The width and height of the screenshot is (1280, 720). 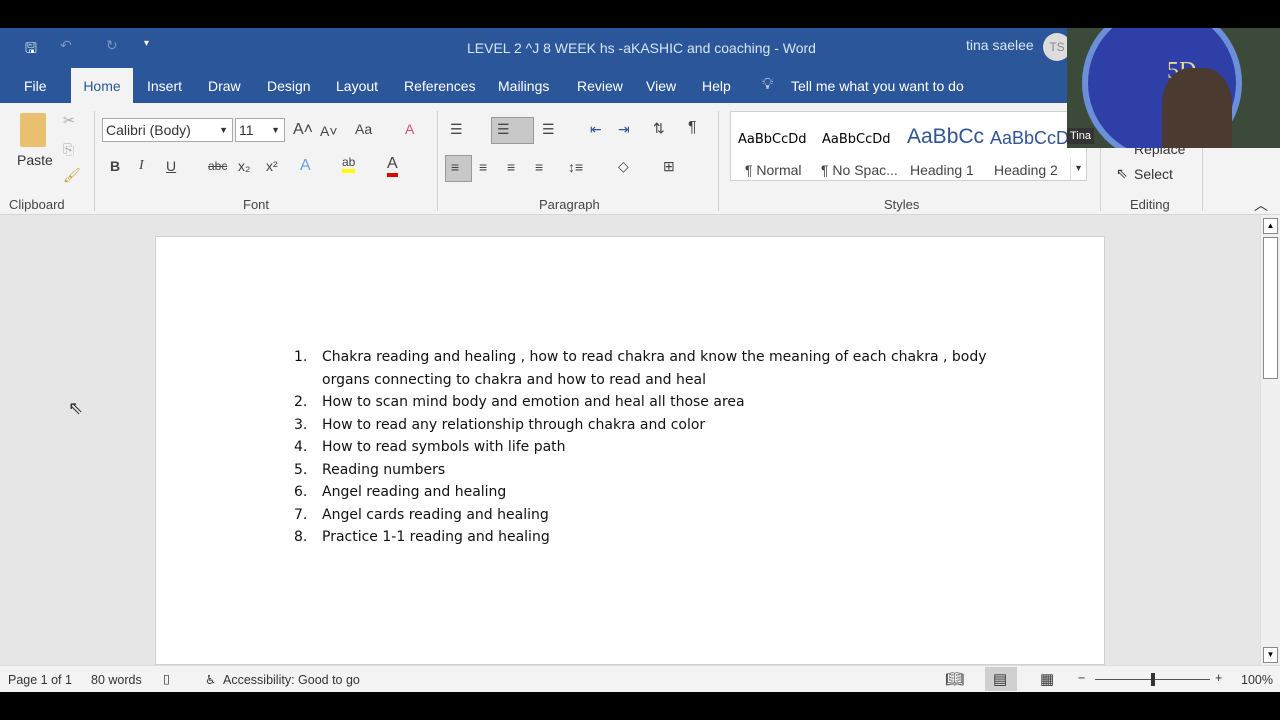 I want to click on line-spacing-icon: ↕≡, so click(x=575, y=167).